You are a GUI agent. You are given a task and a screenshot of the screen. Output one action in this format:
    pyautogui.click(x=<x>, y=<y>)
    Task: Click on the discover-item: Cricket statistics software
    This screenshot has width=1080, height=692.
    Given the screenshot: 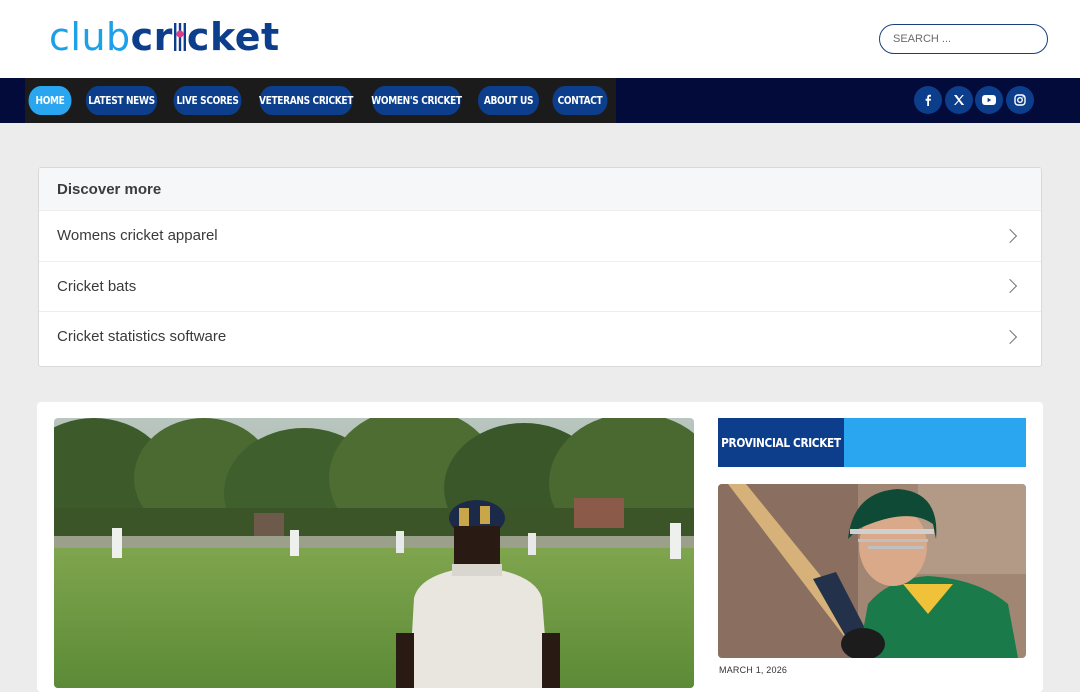 What is the action you would take?
    pyautogui.click(x=540, y=336)
    